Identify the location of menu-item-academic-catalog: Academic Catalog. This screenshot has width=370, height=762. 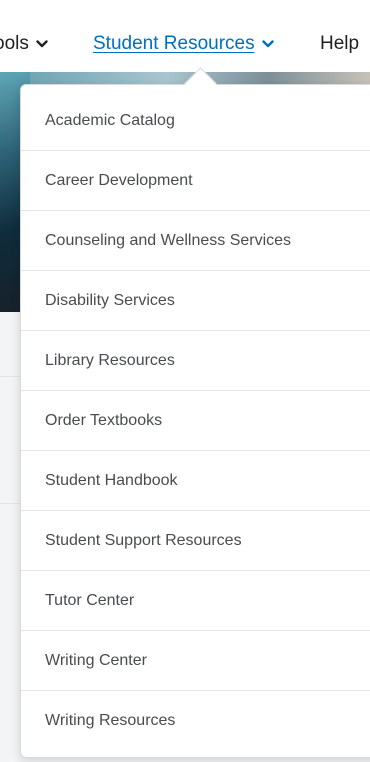
(195, 121).